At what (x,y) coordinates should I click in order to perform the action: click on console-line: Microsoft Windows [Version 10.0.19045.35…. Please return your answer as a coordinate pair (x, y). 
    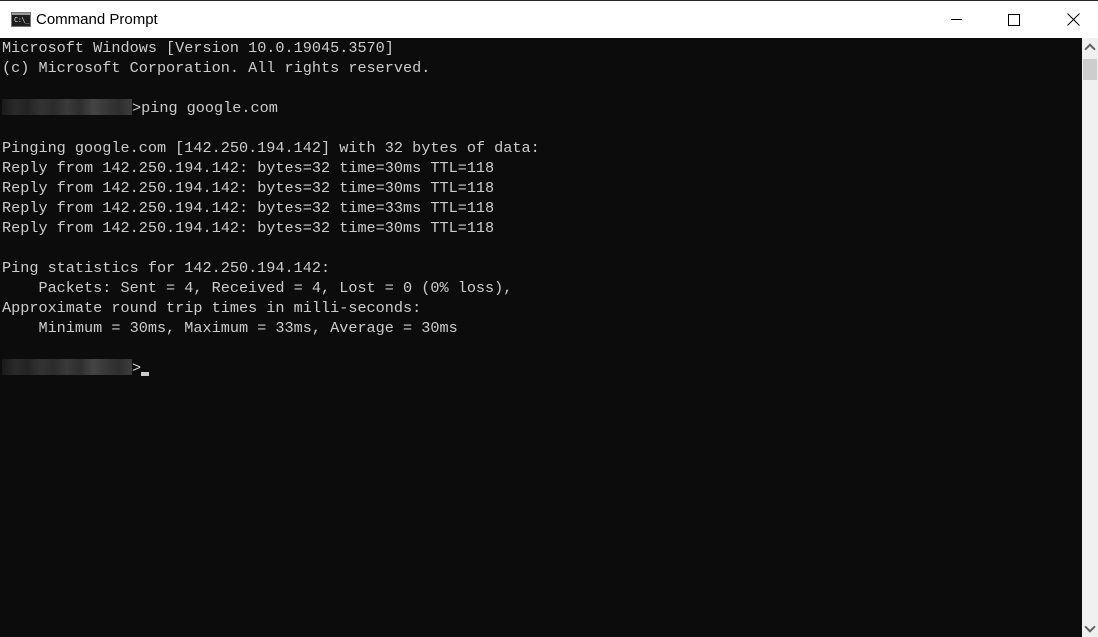
    Looking at the image, I should click on (198, 48).